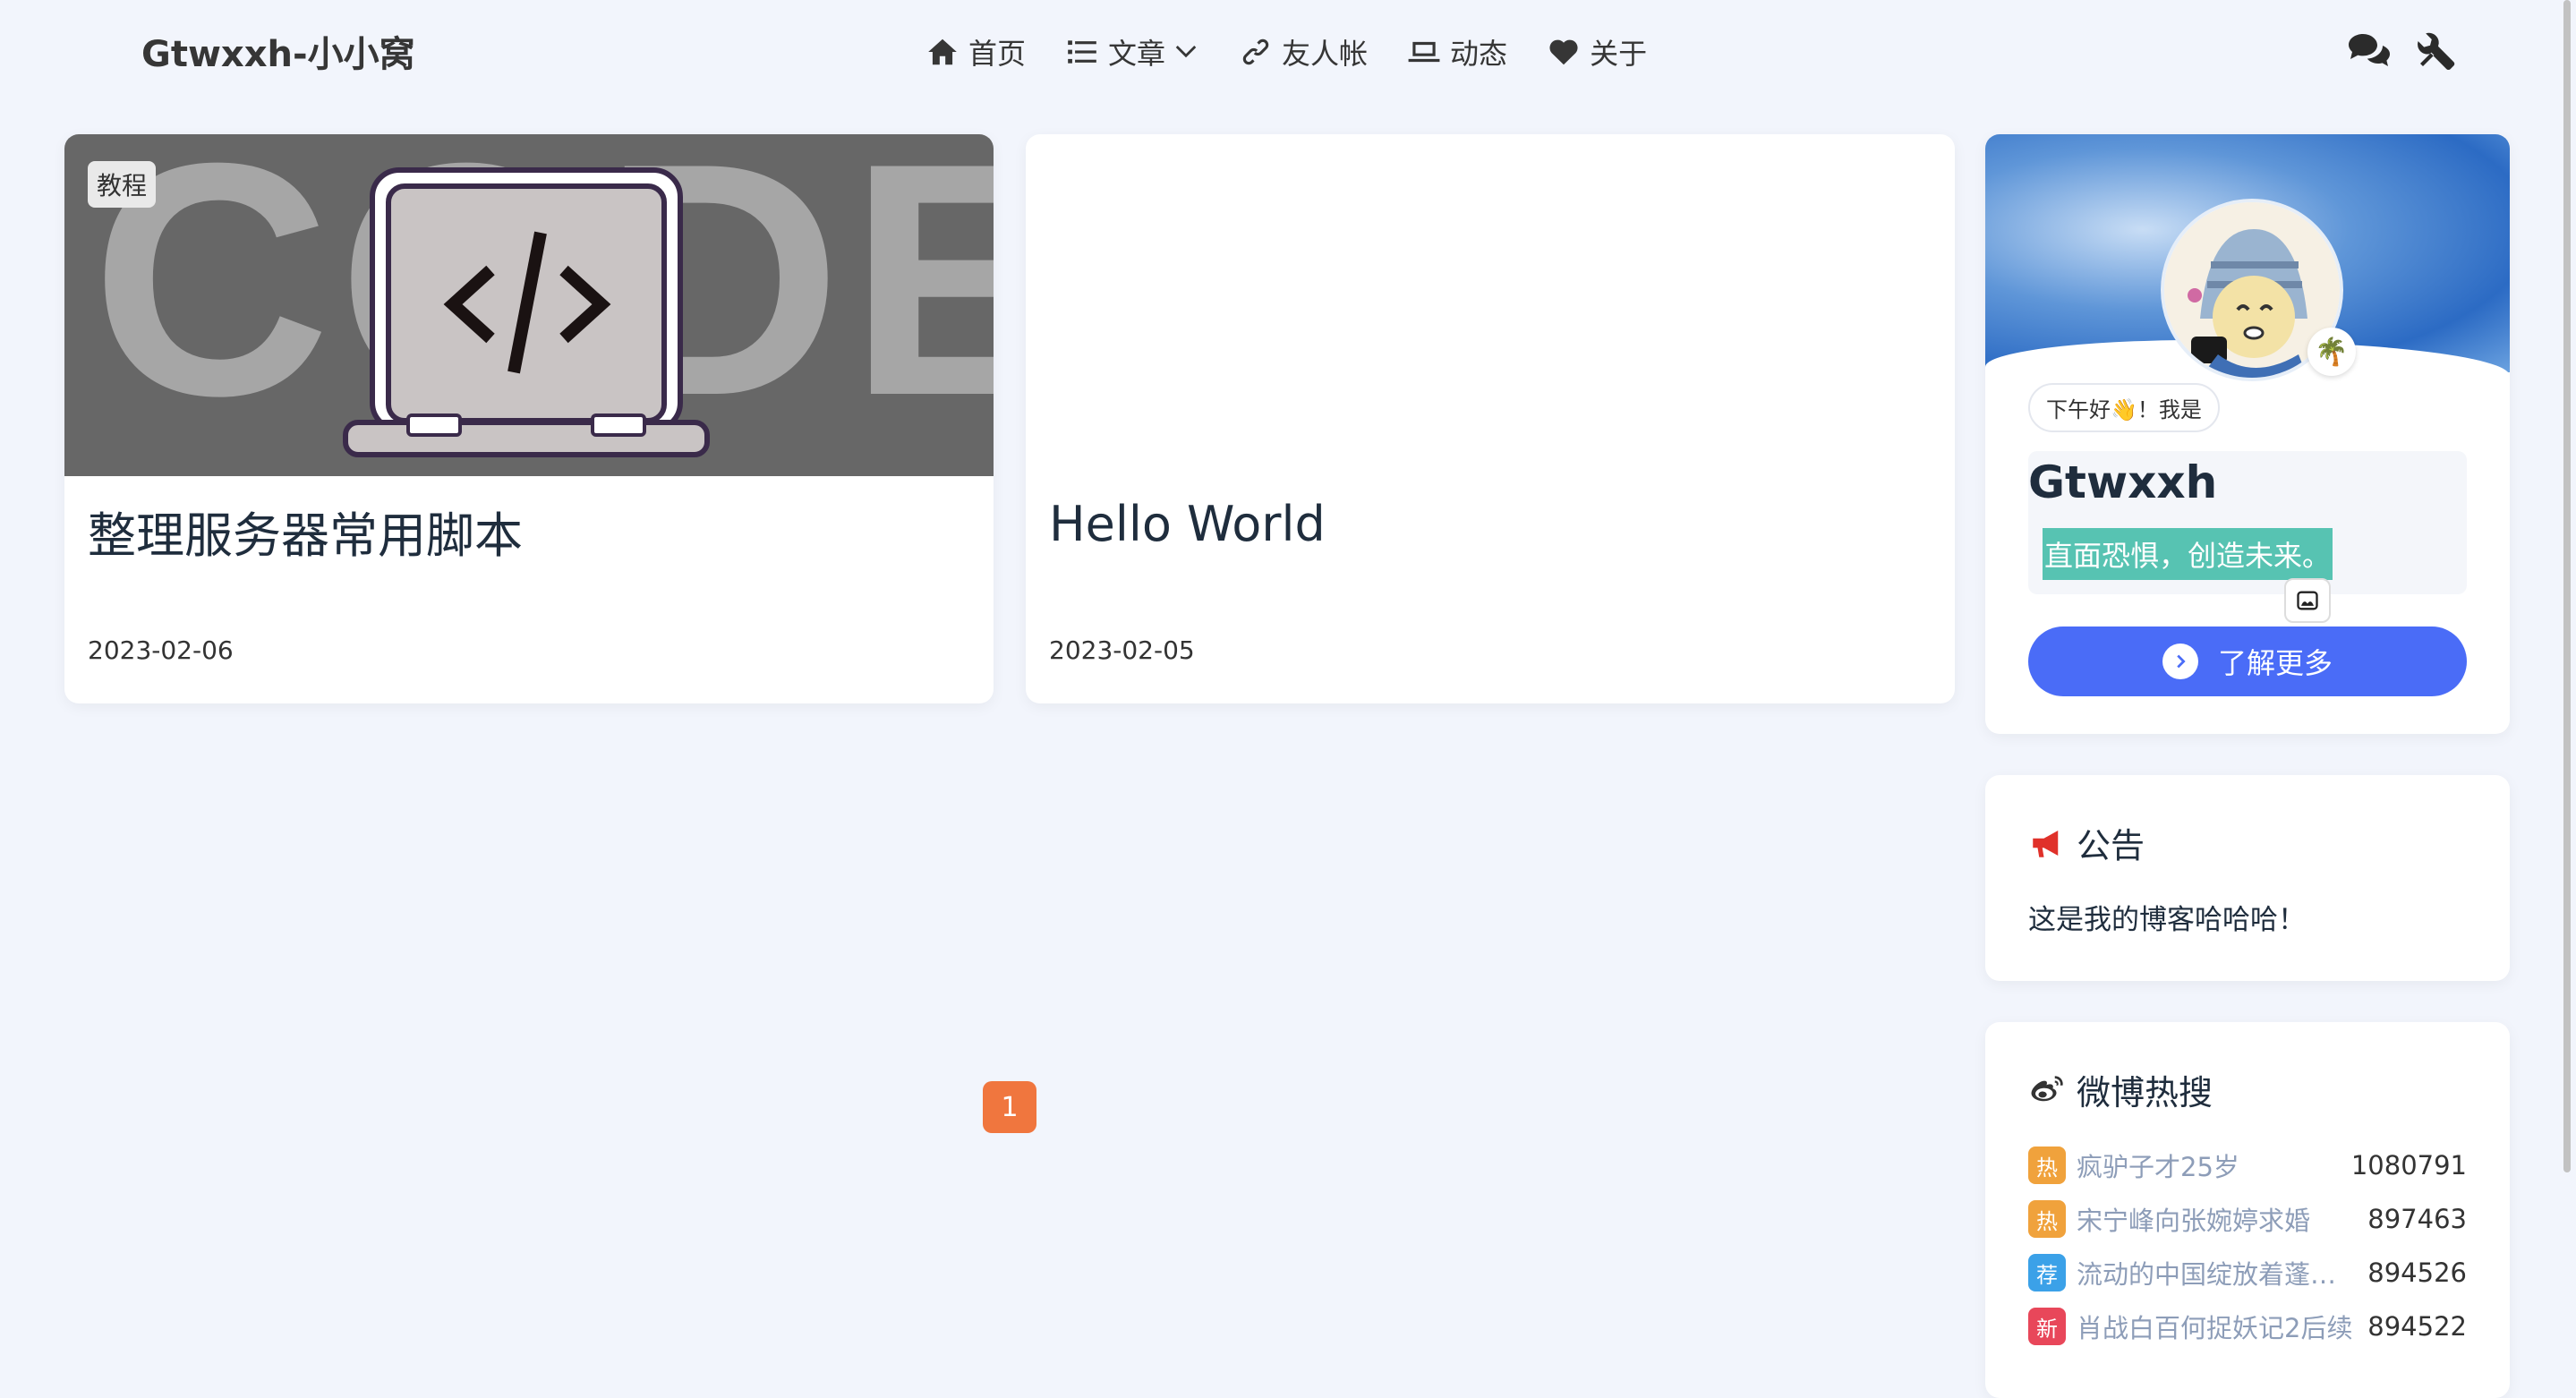  I want to click on post-cover-image: CODE 教程, so click(529, 305).